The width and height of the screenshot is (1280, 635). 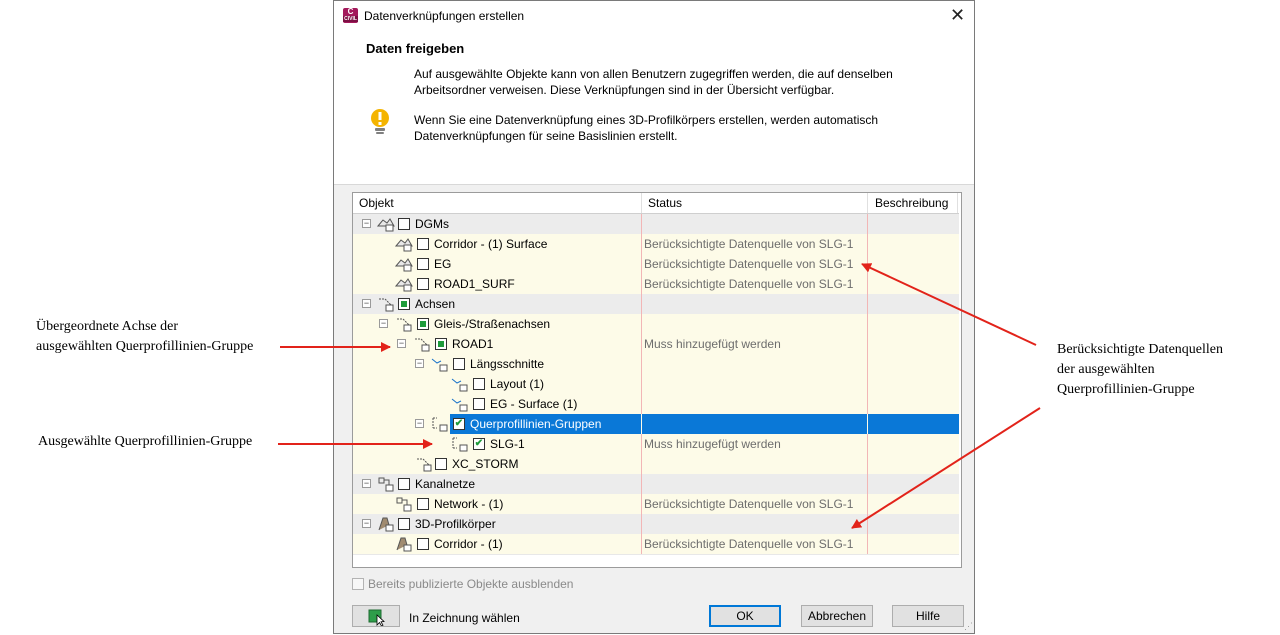 I want to click on arrow-to-network-status, so click(x=946, y=468).